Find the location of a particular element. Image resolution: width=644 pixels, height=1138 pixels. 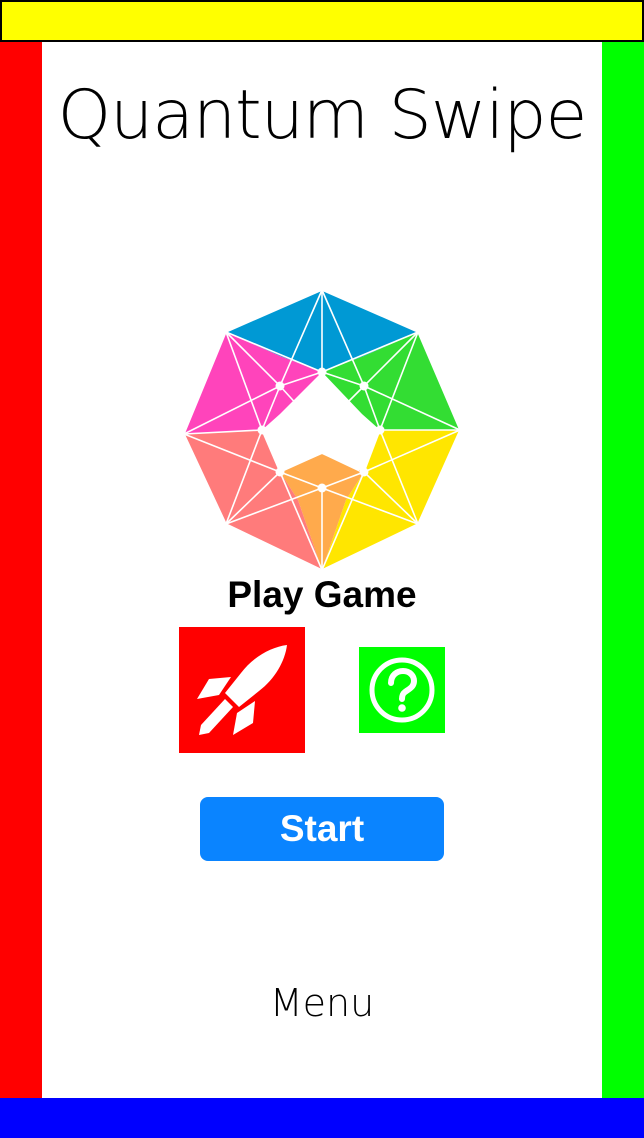

app-title: Quantum Swipe is located at coordinates (322, 115).